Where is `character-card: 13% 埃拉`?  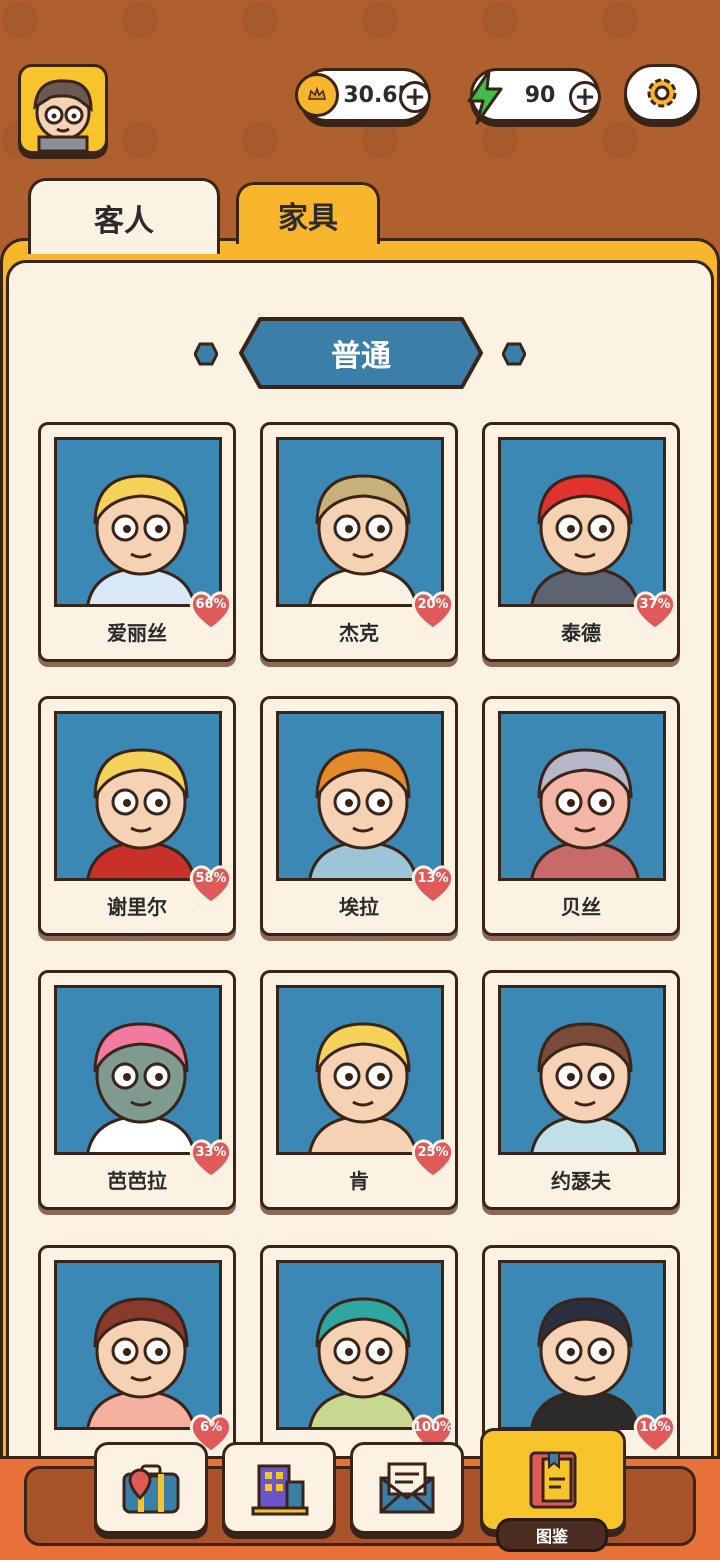
character-card: 13% 埃拉 is located at coordinates (359, 816).